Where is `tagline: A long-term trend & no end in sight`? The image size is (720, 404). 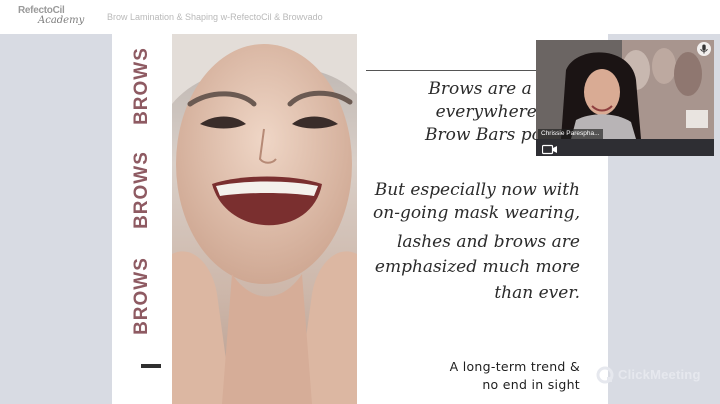 tagline: A long-term trend & no end in sight is located at coordinates (515, 376).